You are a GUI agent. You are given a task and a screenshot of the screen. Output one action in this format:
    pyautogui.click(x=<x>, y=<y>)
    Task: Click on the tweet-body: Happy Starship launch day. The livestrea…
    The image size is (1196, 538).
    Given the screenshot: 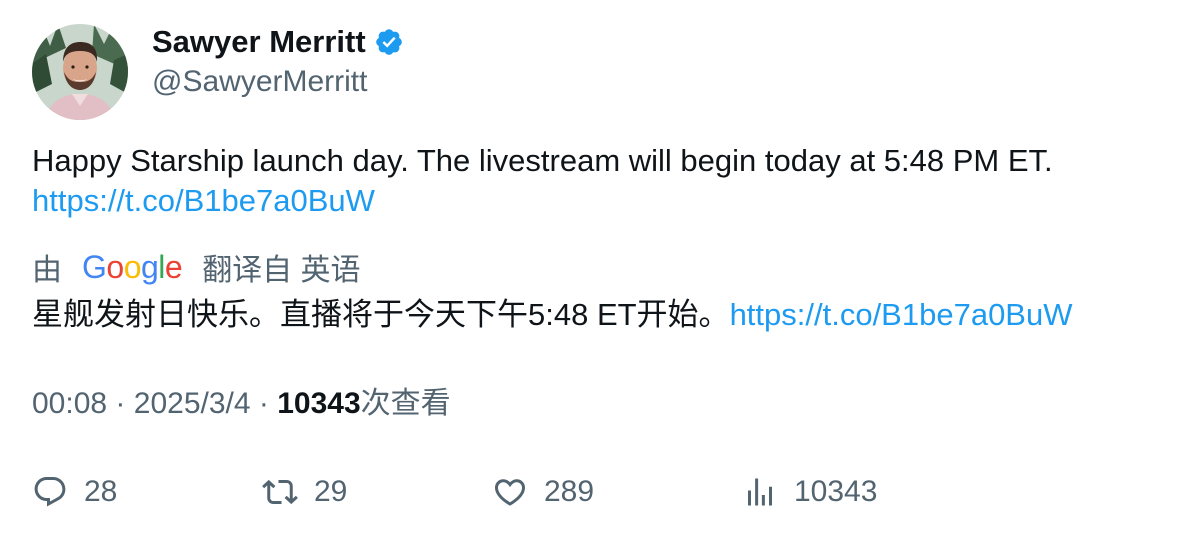 What is the action you would take?
    pyautogui.click(x=542, y=160)
    